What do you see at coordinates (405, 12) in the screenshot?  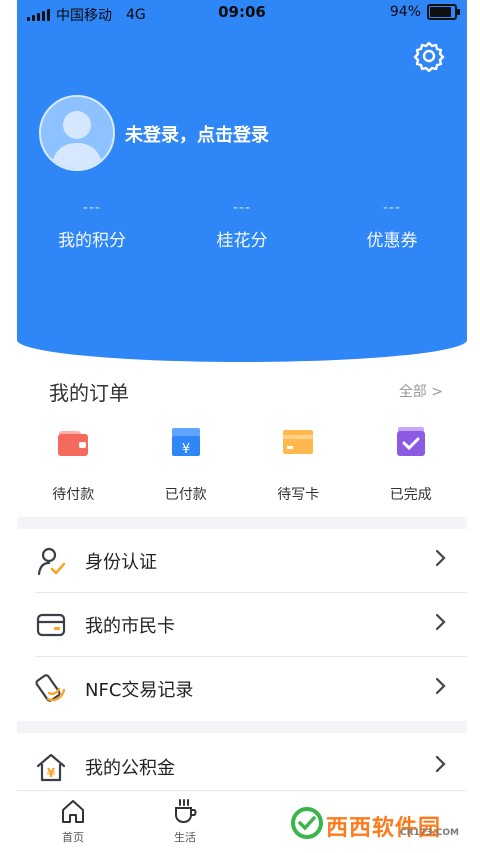 I see `battery-percent: 94%` at bounding box center [405, 12].